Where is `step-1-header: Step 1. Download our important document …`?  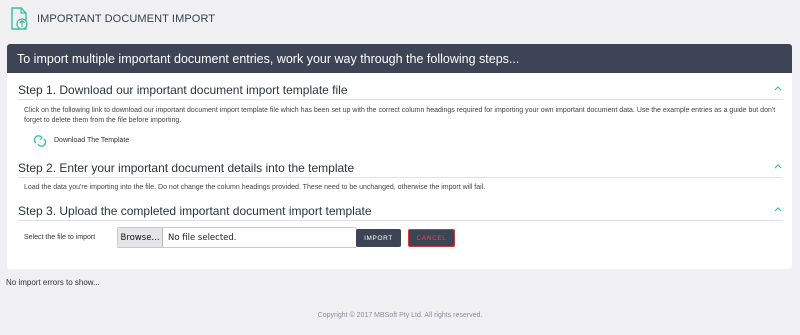
step-1-header: Step 1. Download our important document … is located at coordinates (400, 91).